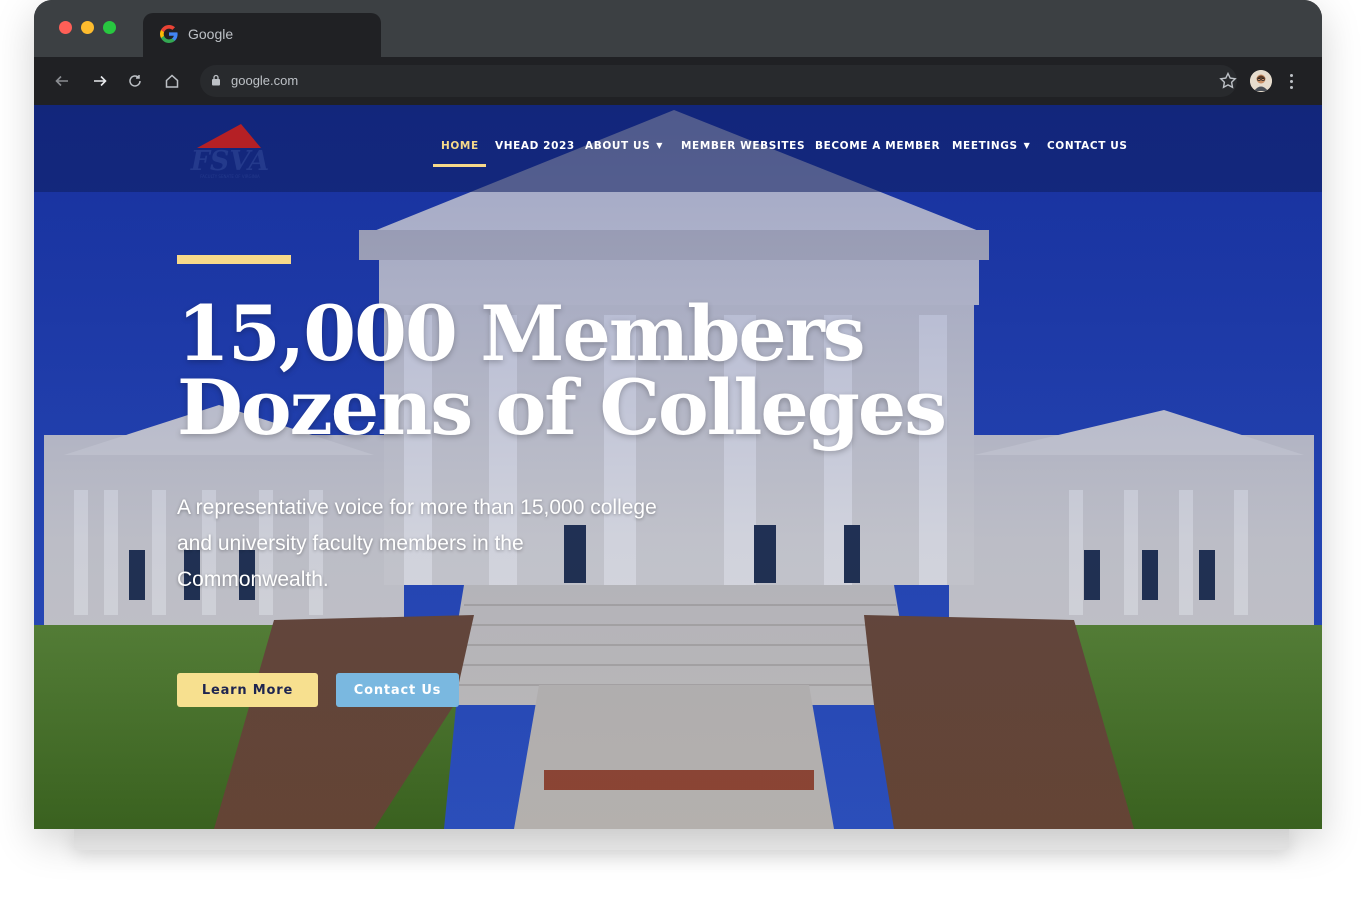 This screenshot has width=1363, height=923. Describe the element at coordinates (262, 35) in the screenshot. I see `browser-tab: Google` at that location.